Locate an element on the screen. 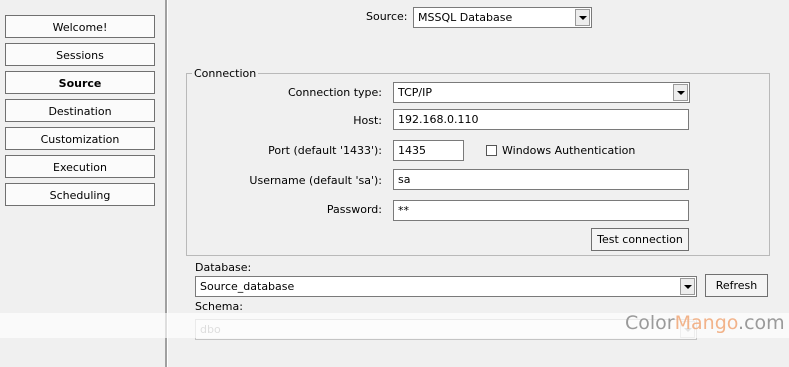  password-input: ** is located at coordinates (541, 210).